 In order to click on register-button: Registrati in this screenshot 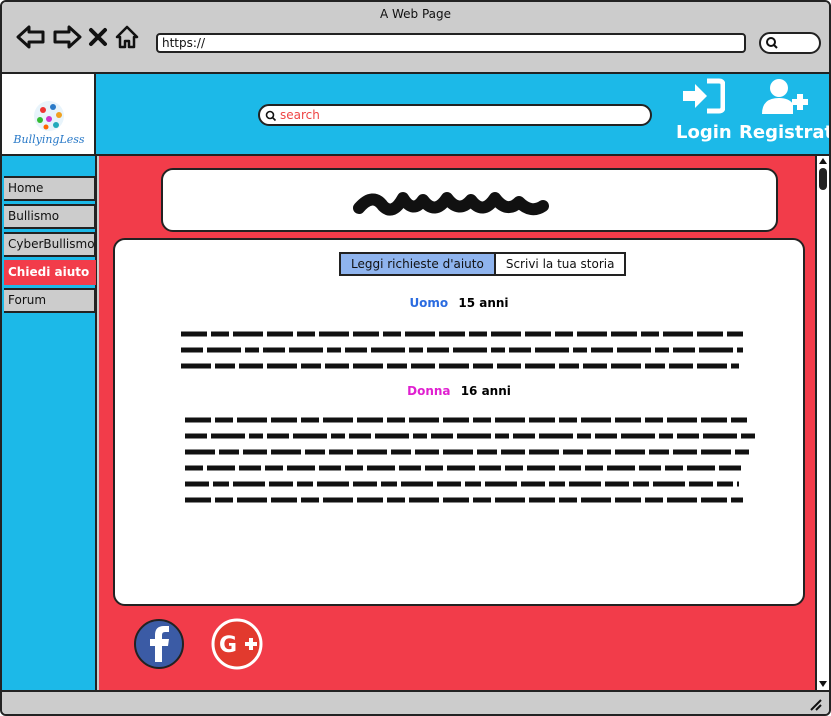, I will do `click(784, 110)`.